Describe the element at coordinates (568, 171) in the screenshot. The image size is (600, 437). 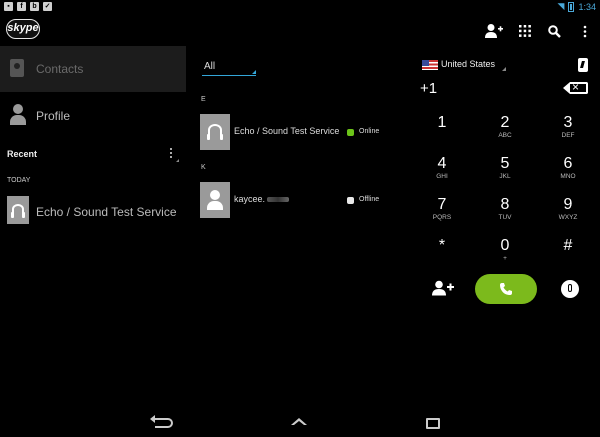
I see `key-6: 6 MNO` at that location.